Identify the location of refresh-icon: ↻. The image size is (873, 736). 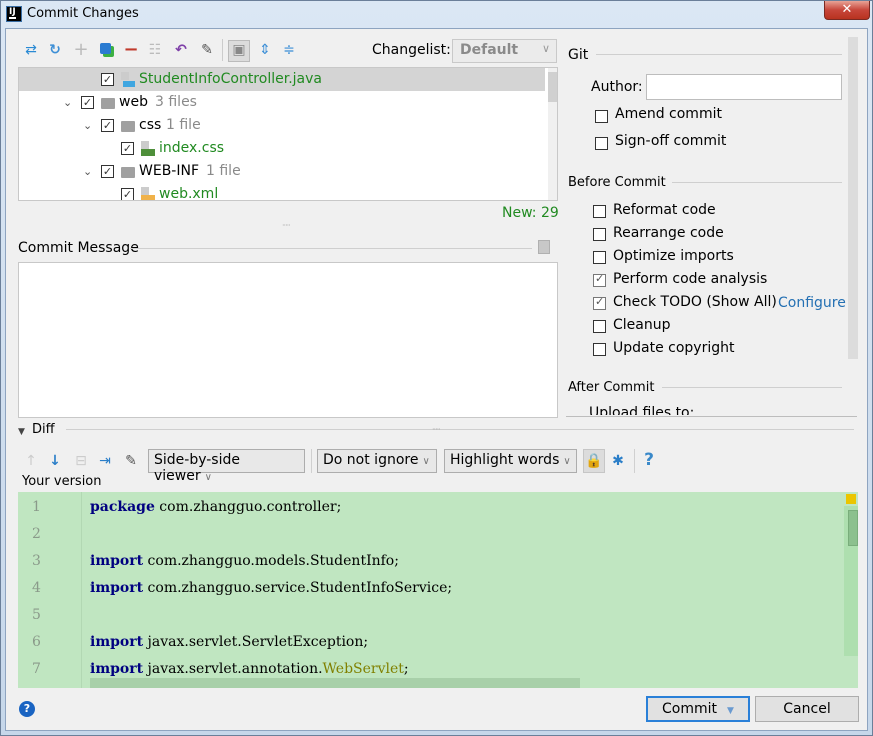
(55, 50).